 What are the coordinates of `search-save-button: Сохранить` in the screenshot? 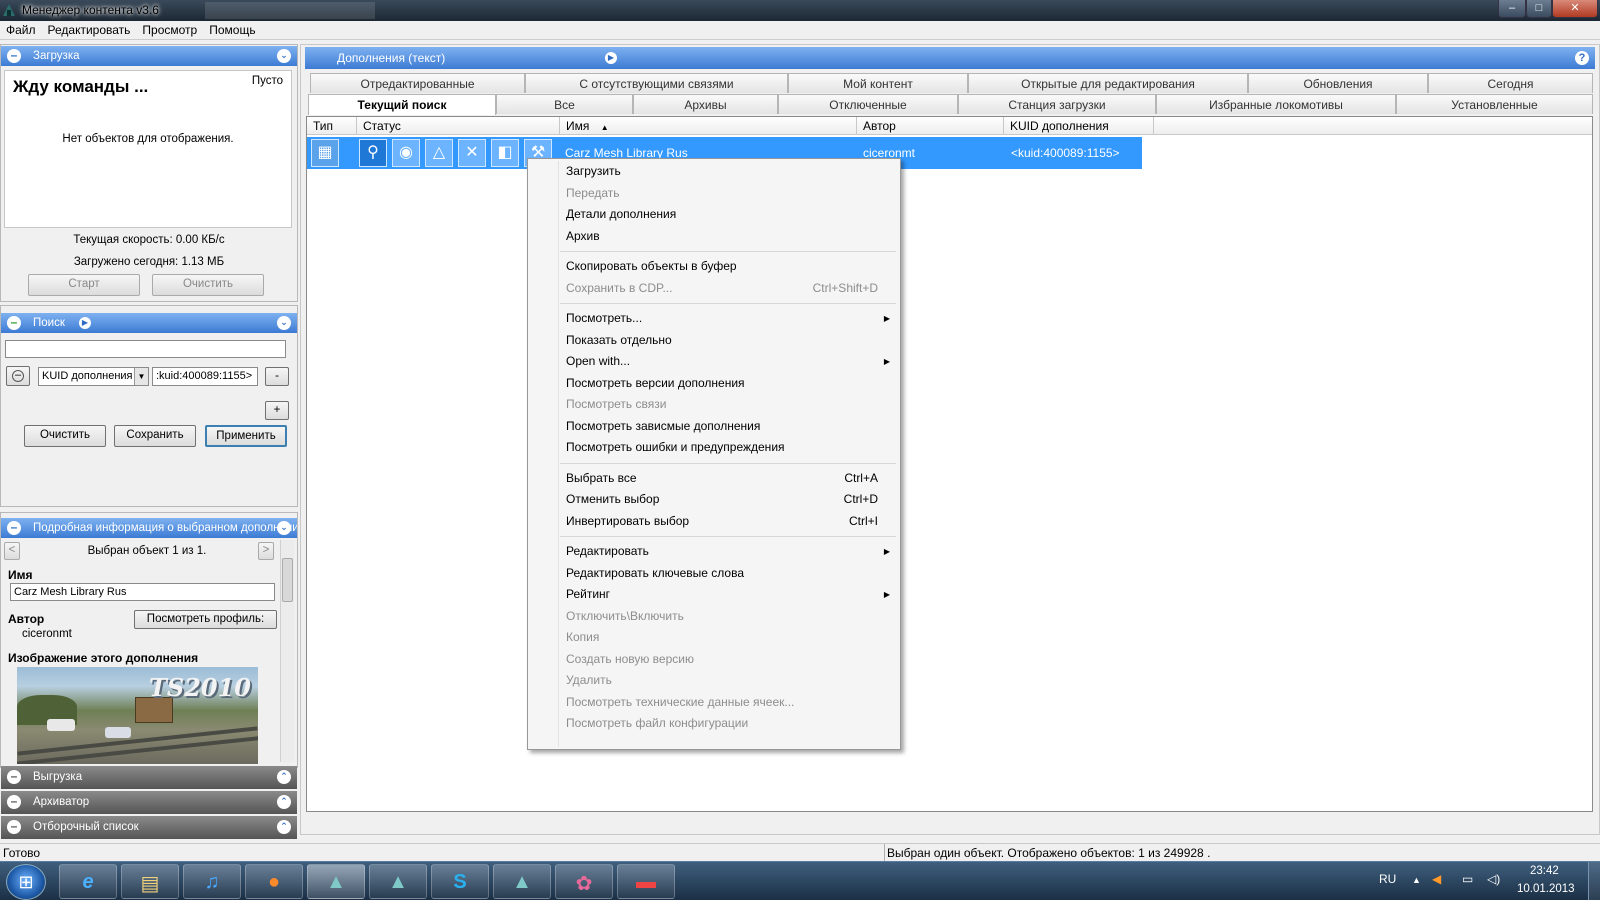 It's located at (155, 436).